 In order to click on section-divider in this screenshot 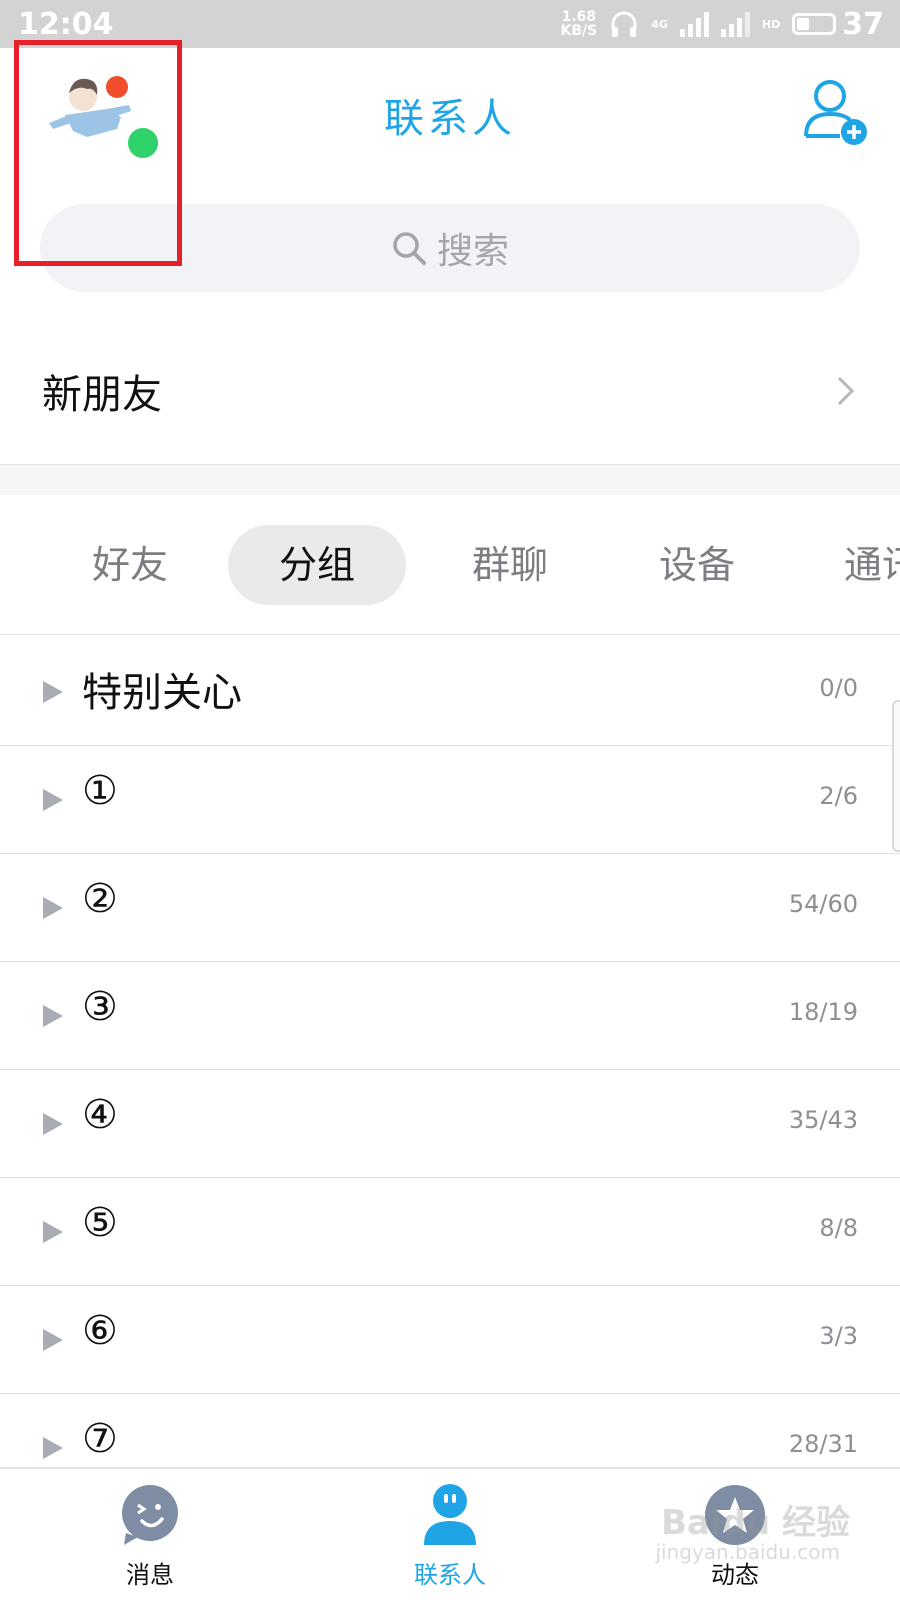, I will do `click(450, 480)`.